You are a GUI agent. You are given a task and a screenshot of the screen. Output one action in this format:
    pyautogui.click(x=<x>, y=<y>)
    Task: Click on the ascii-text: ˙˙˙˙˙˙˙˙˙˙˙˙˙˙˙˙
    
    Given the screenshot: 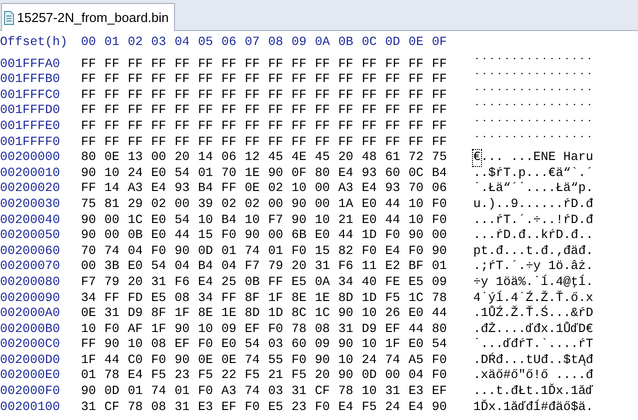 What is the action you would take?
    pyautogui.click(x=533, y=126)
    